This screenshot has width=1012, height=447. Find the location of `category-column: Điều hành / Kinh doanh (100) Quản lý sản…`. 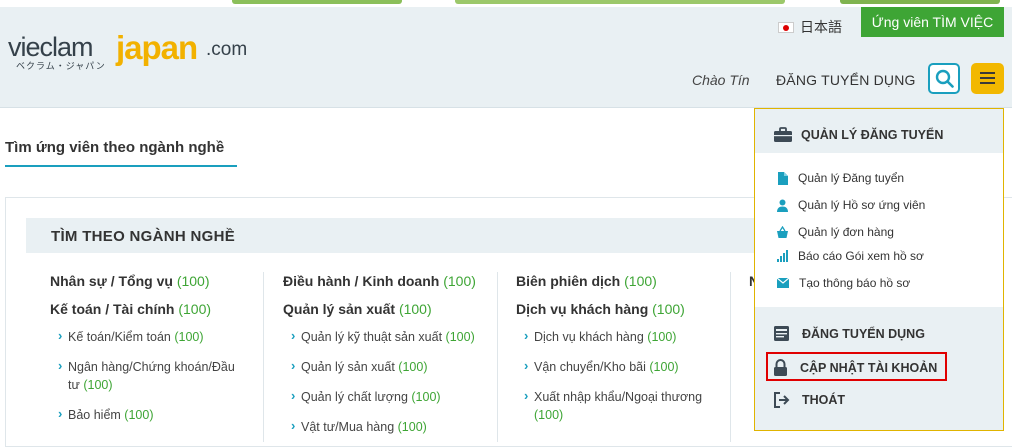

category-column: Điều hành / Kinh doanh (100) Quản lý sản… is located at coordinates (388, 354).